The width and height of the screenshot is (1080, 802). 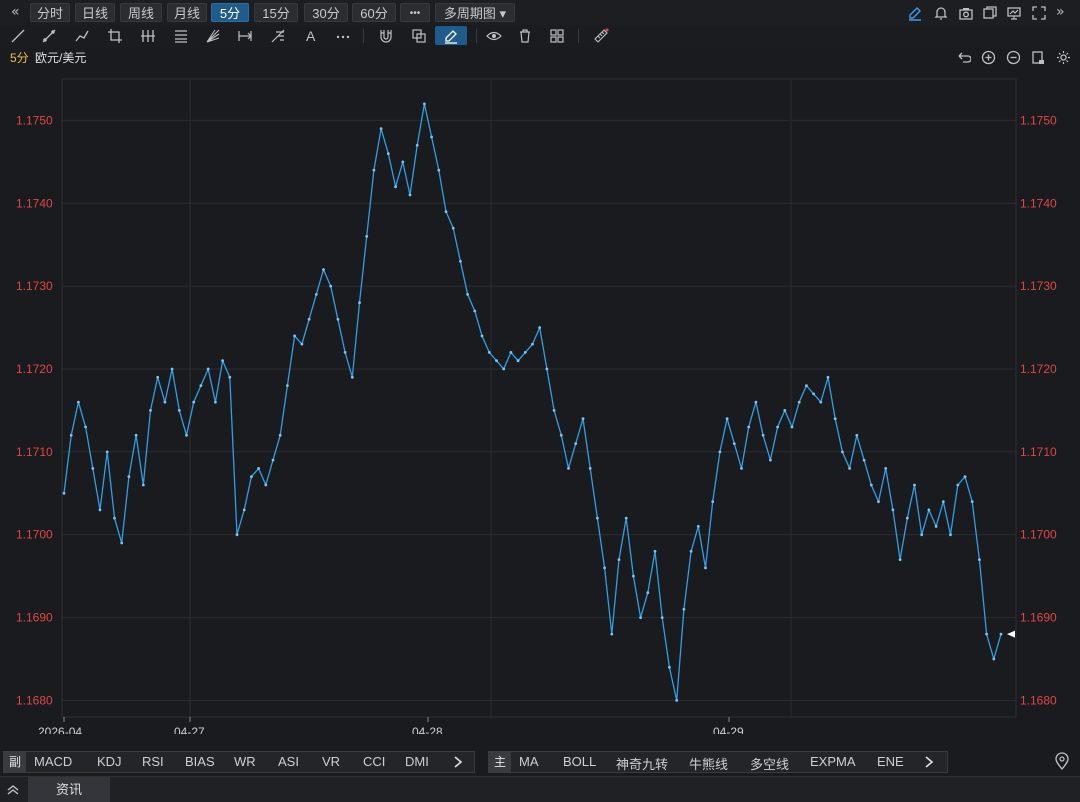 What do you see at coordinates (963, 57) in the screenshot?
I see `undo-icon` at bounding box center [963, 57].